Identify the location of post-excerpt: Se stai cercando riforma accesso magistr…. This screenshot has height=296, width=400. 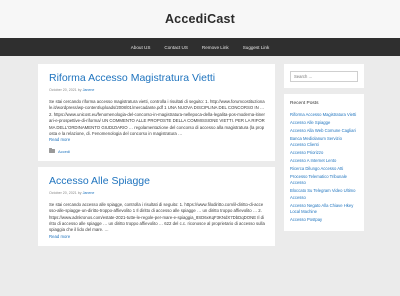
(157, 117).